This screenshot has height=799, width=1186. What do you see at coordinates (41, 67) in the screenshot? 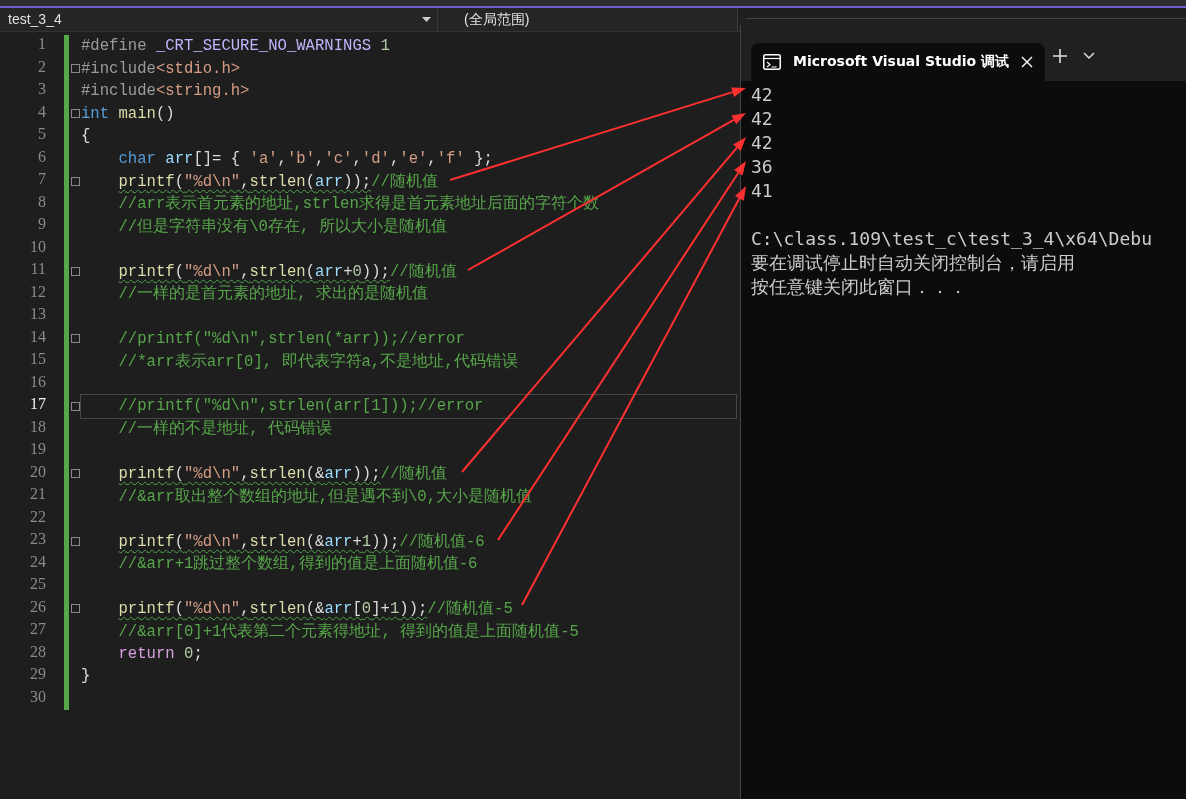
I see `line-number: 2` at bounding box center [41, 67].